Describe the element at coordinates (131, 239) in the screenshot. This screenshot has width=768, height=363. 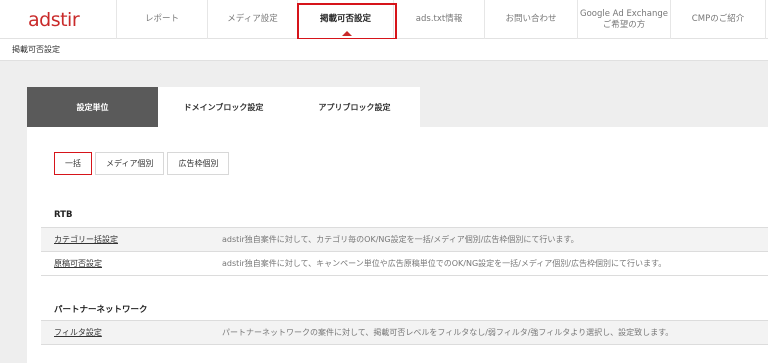
I see `category-bulk-setting-link: カテゴリー括設定` at that location.